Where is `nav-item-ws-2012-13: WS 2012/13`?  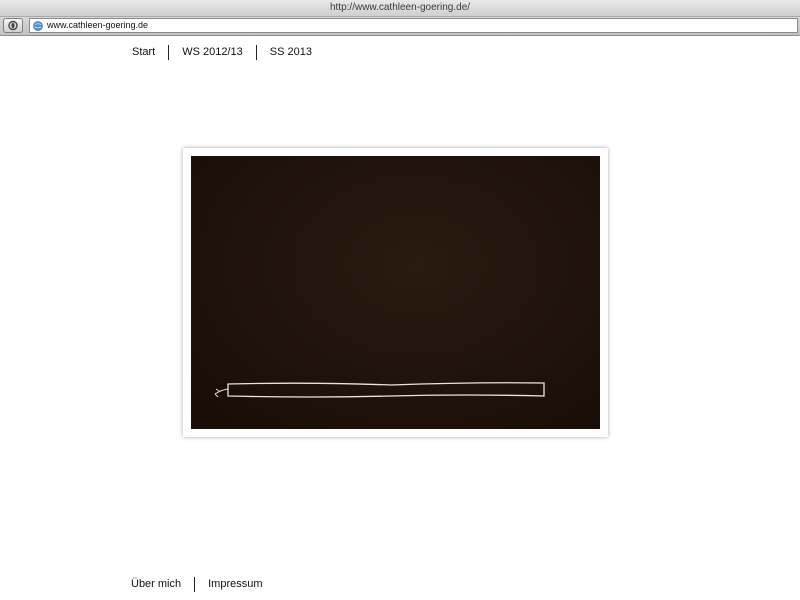
nav-item-ws-2012-13: WS 2012/13 is located at coordinates (212, 52).